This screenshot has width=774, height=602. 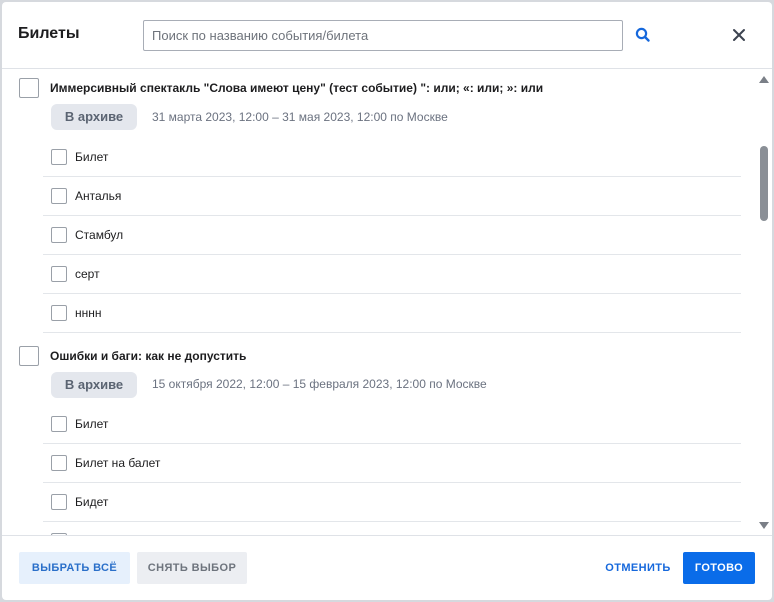 What do you see at coordinates (764, 183) in the screenshot?
I see `scroll-thumb` at bounding box center [764, 183].